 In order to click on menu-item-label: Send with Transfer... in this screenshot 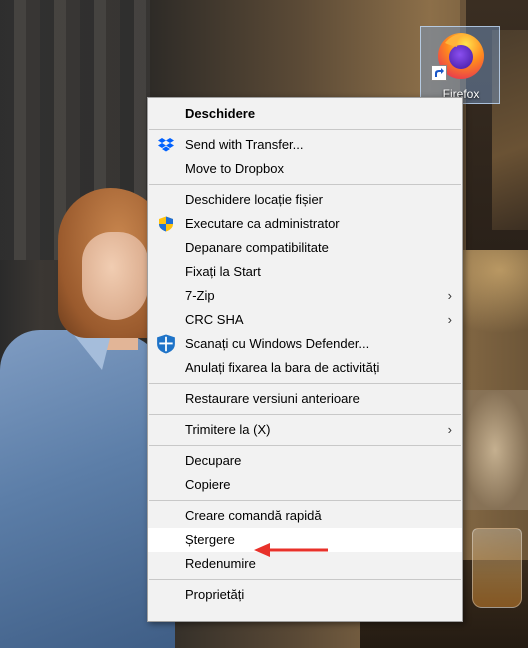, I will do `click(244, 144)`.